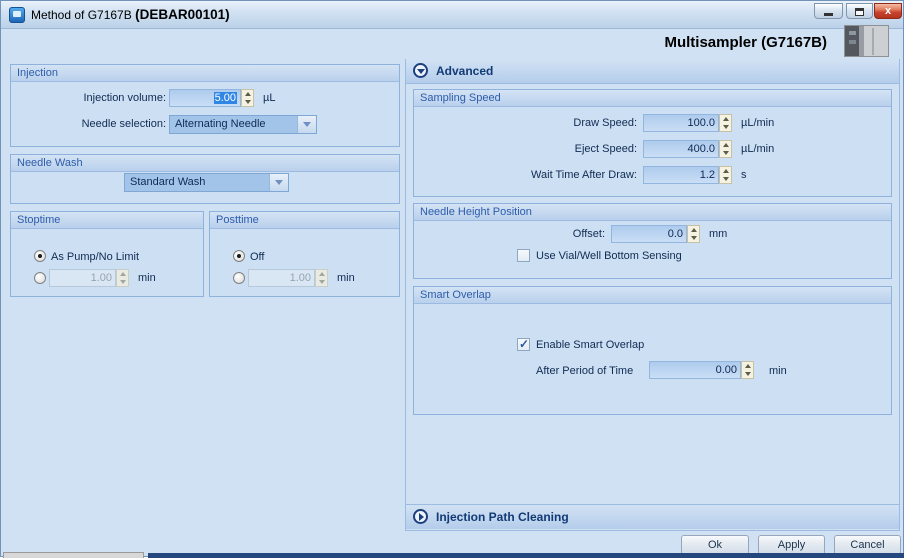 The height and width of the screenshot is (558, 904). I want to click on titlebar: Method of G7167B (DEBAR00101) x, so click(452, 15).